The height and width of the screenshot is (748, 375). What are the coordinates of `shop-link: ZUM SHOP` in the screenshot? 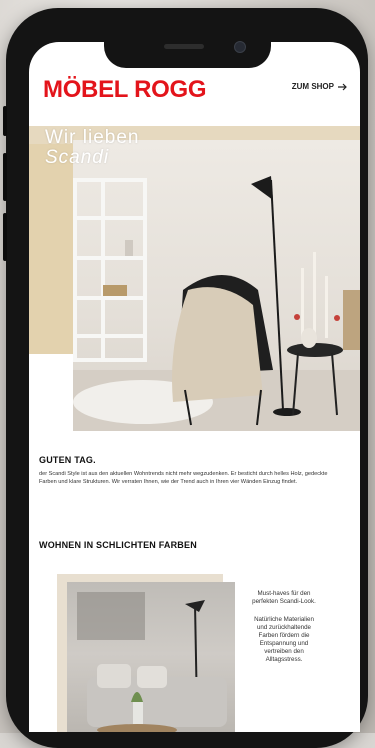 It's located at (320, 86).